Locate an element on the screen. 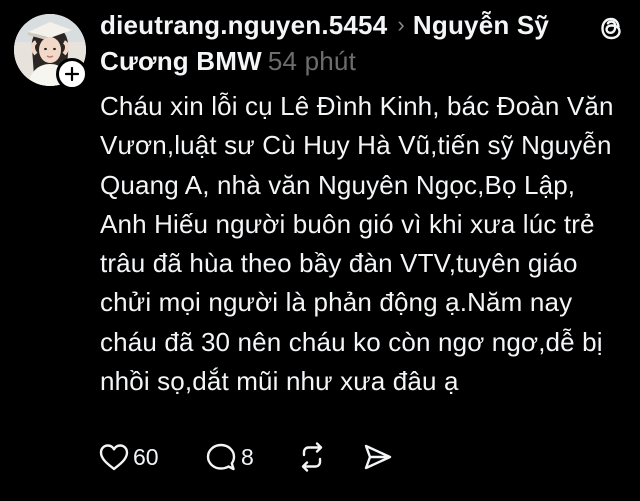 The height and width of the screenshot is (501, 640). comment-count: 8 is located at coordinates (247, 456).